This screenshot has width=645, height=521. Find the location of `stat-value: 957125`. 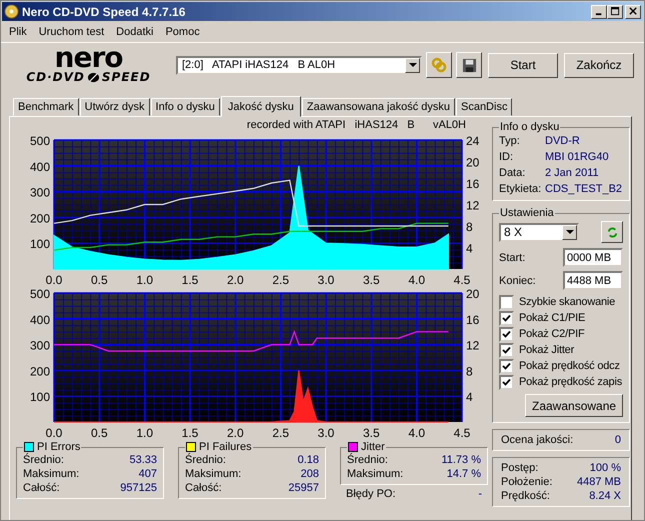

stat-value: 957125 is located at coordinates (138, 488).